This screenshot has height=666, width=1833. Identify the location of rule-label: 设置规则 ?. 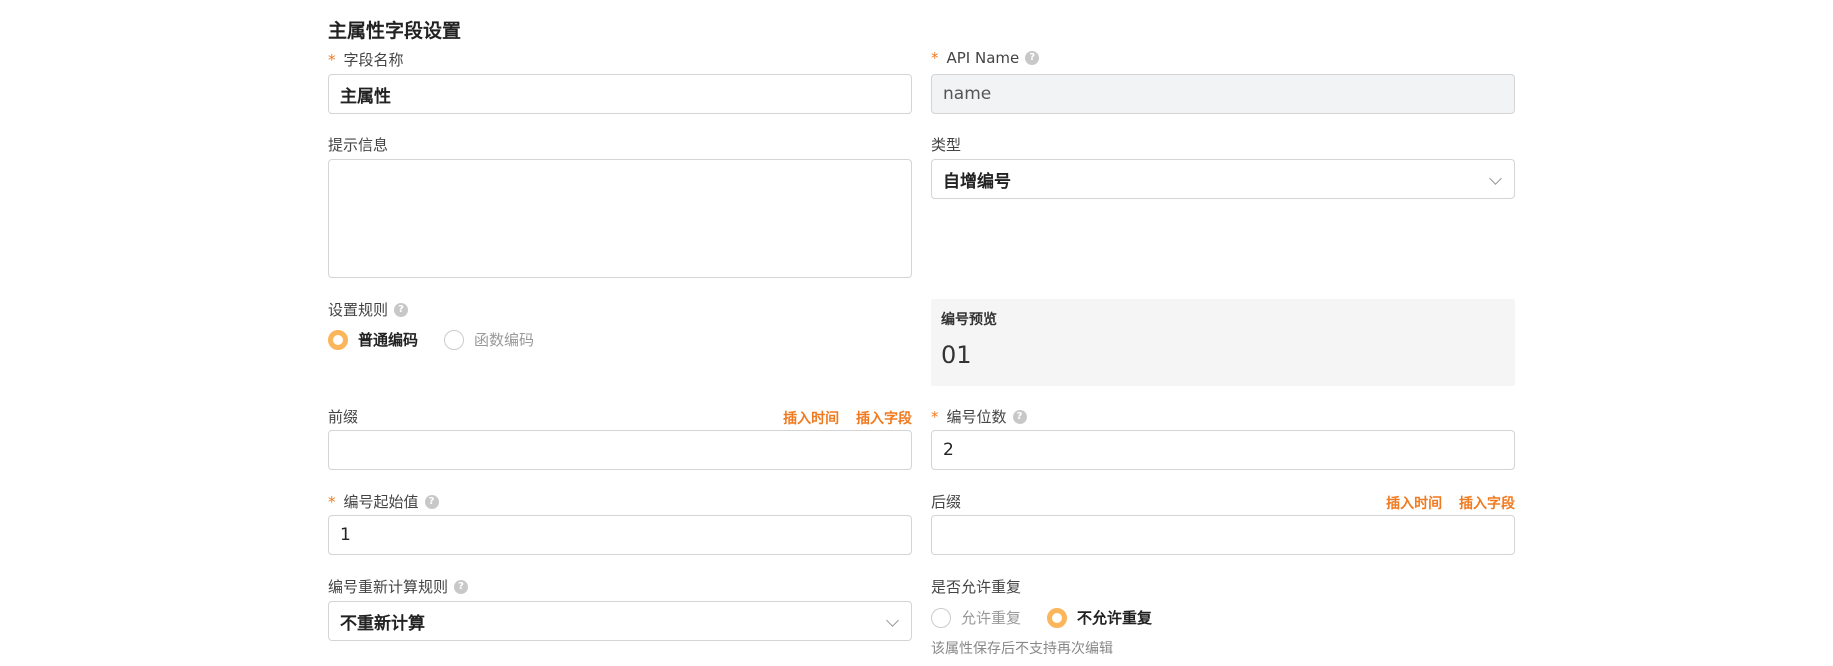
(368, 309).